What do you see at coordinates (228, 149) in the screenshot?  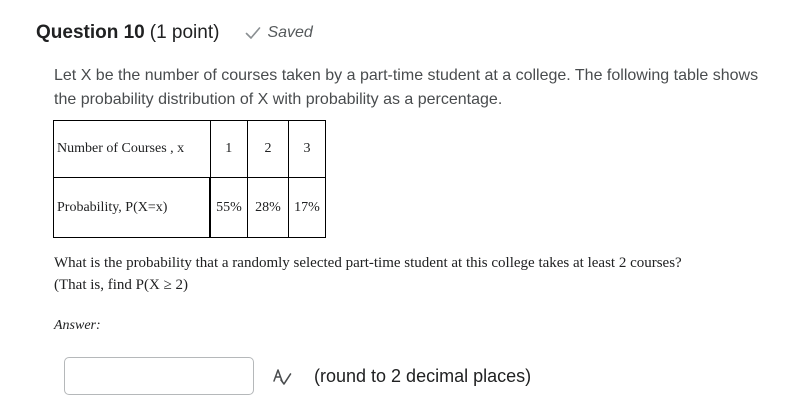 I see `x-value-1: 1` at bounding box center [228, 149].